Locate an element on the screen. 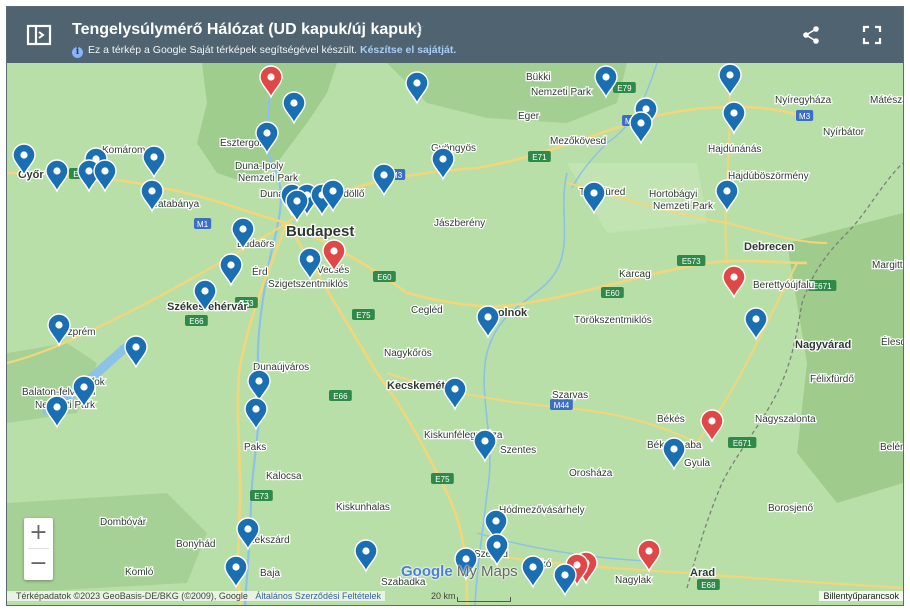 This screenshot has width=910, height=612. panel-toggle-icon is located at coordinates (39, 35).